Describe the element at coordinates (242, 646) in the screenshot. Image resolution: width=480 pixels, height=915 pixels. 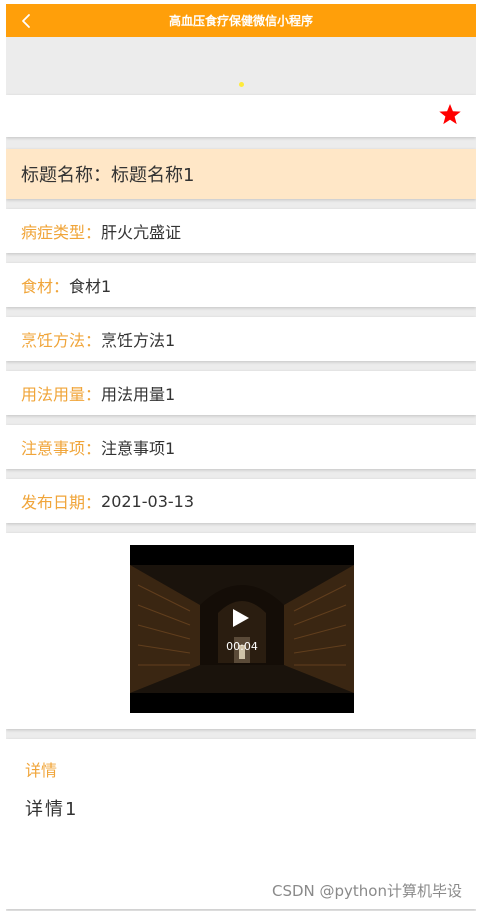
I see `video-duration: 00:04` at that location.